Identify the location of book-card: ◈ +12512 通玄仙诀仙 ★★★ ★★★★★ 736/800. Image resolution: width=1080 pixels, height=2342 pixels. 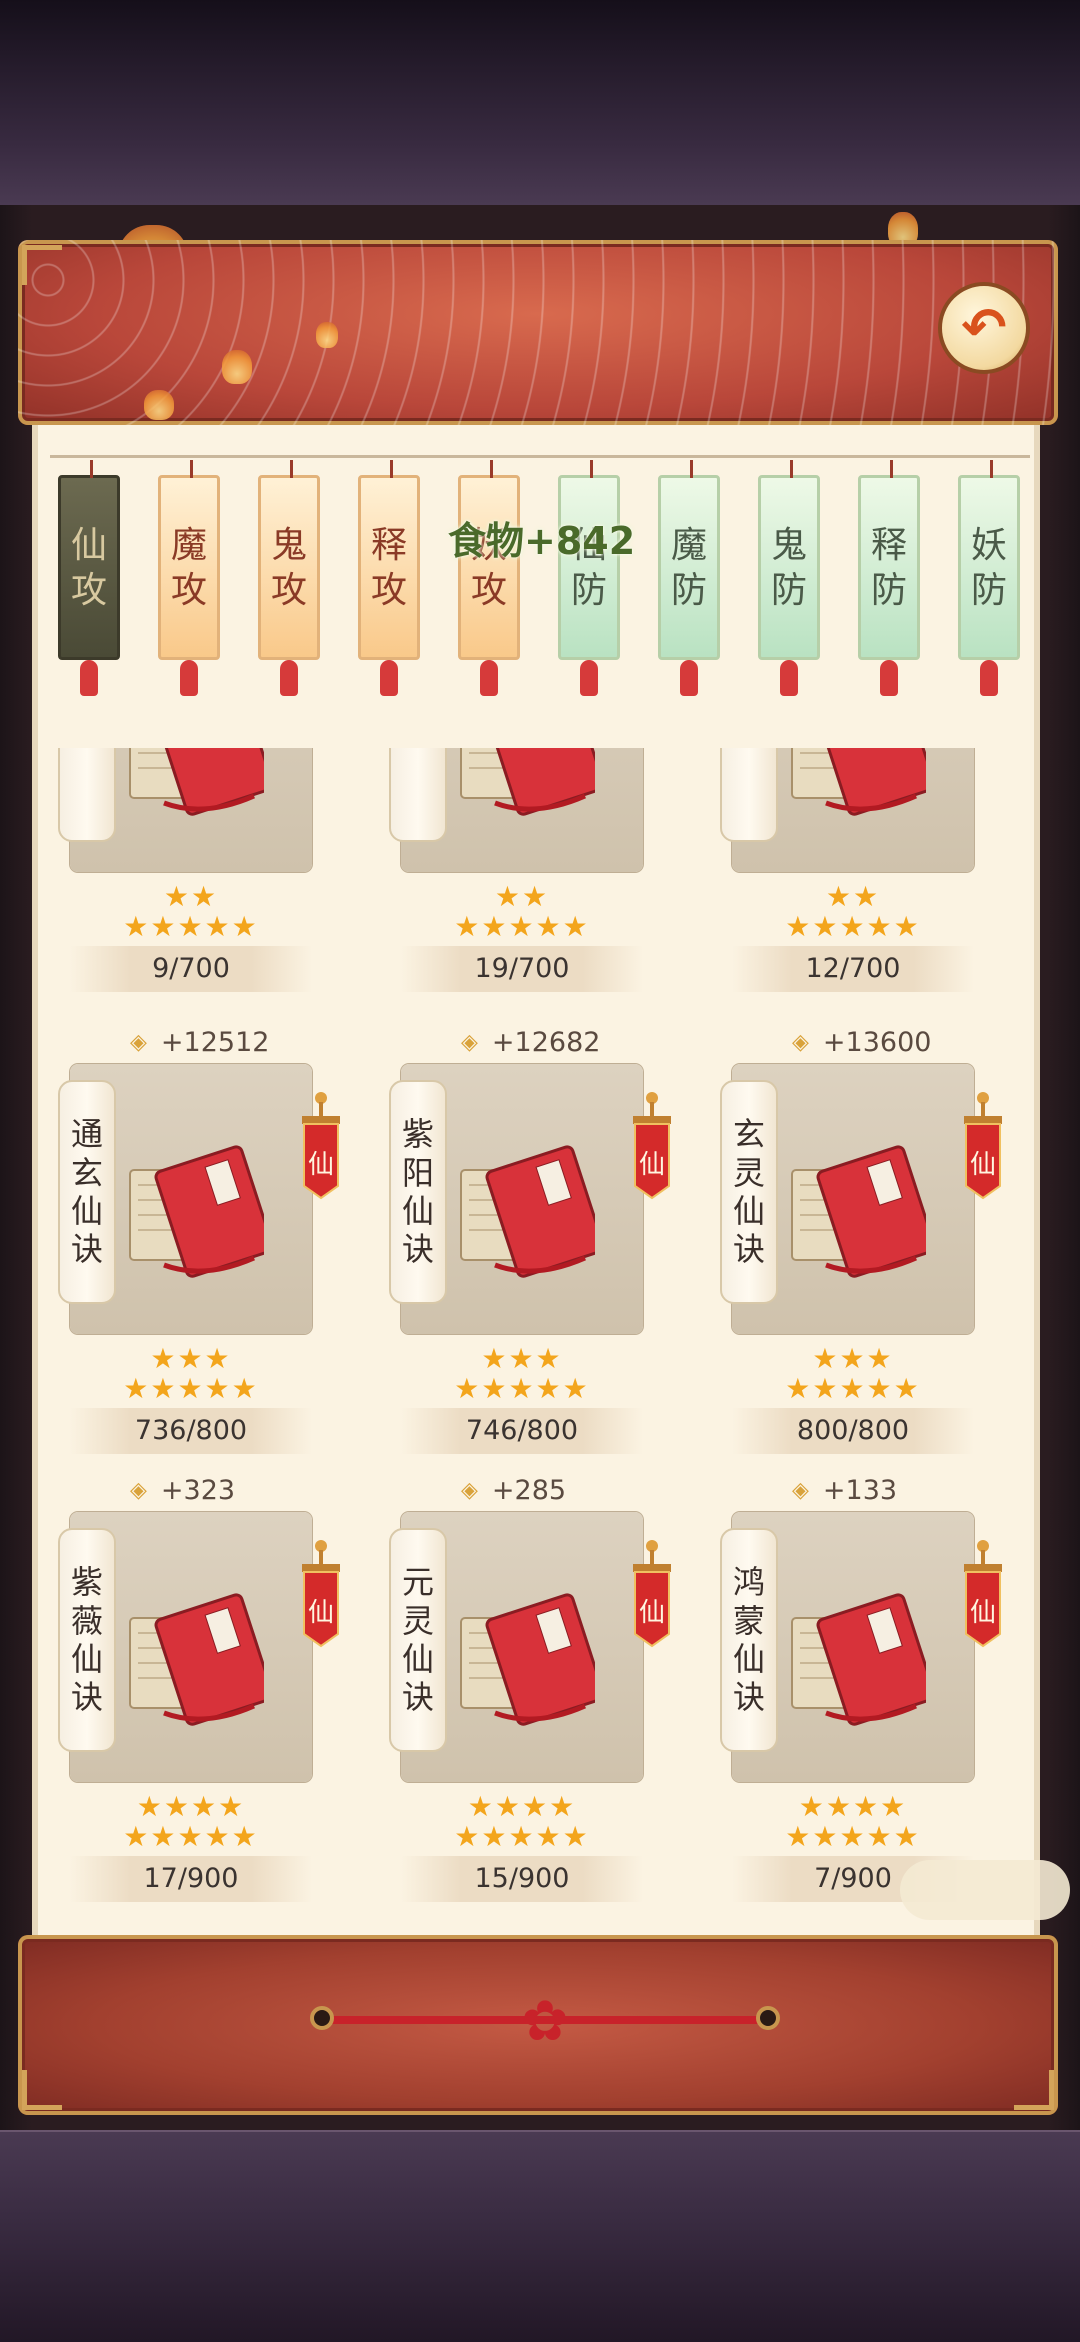
(200, 1240).